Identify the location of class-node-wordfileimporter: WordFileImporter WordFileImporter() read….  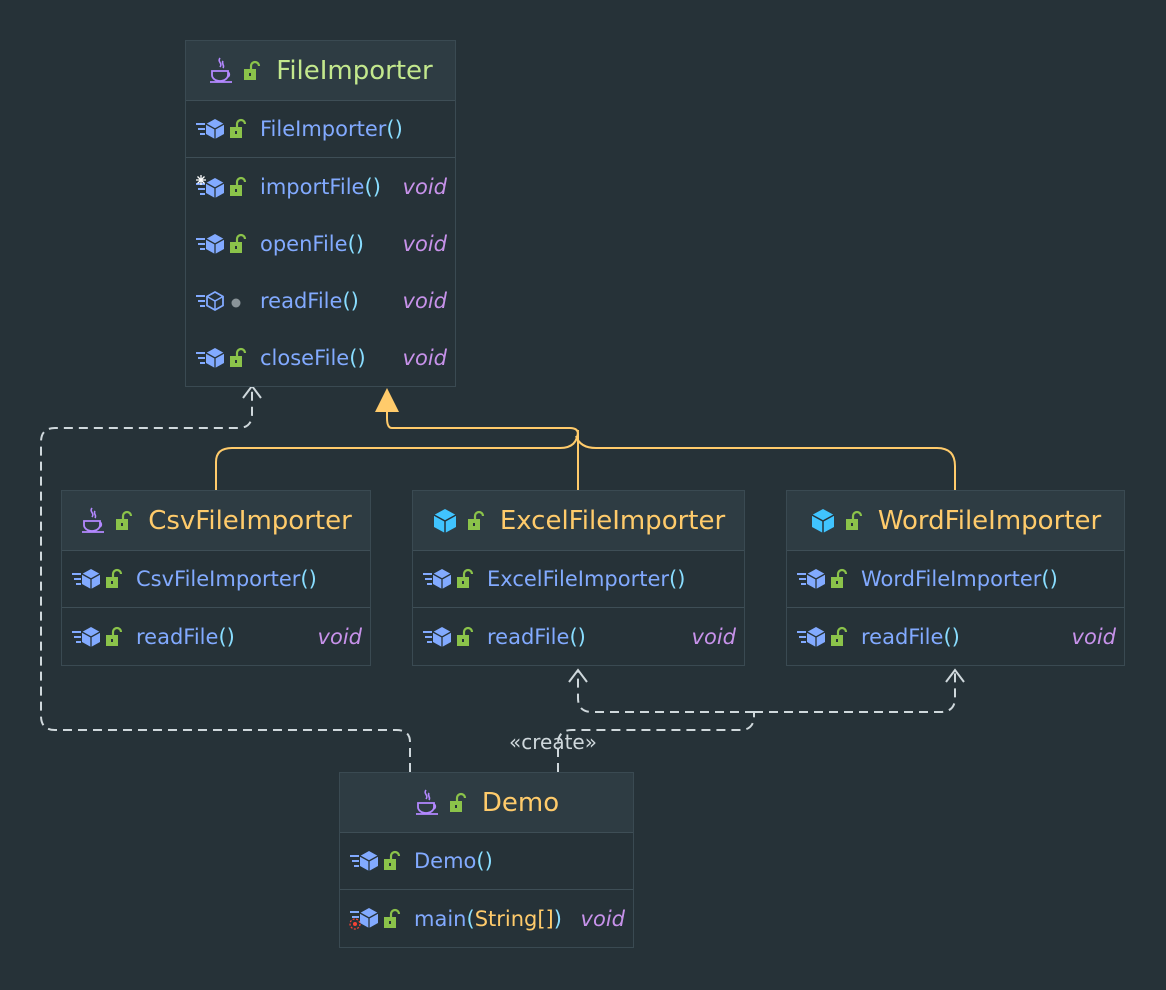
(955, 578).